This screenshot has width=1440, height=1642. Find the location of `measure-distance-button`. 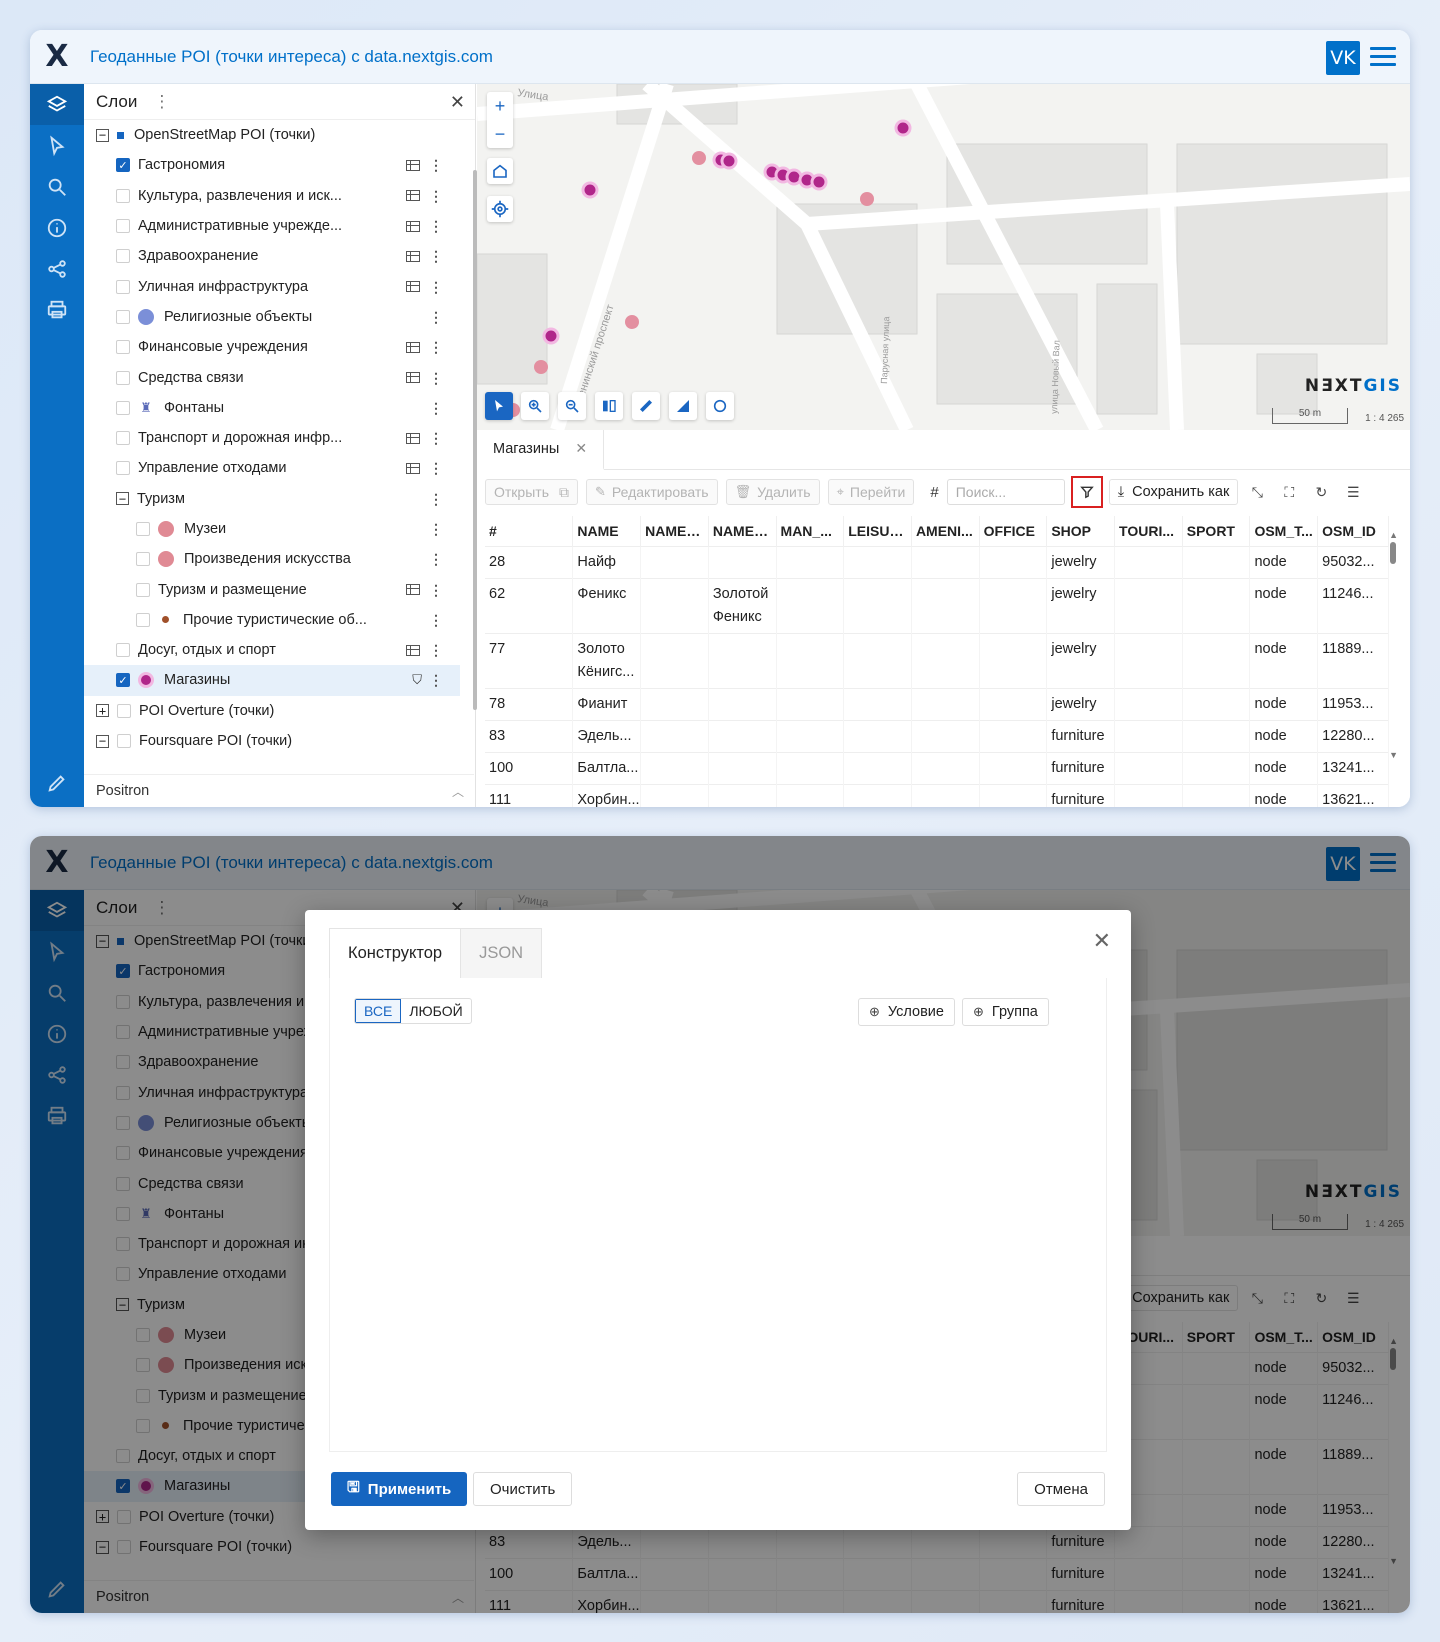

measure-distance-button is located at coordinates (646, 406).